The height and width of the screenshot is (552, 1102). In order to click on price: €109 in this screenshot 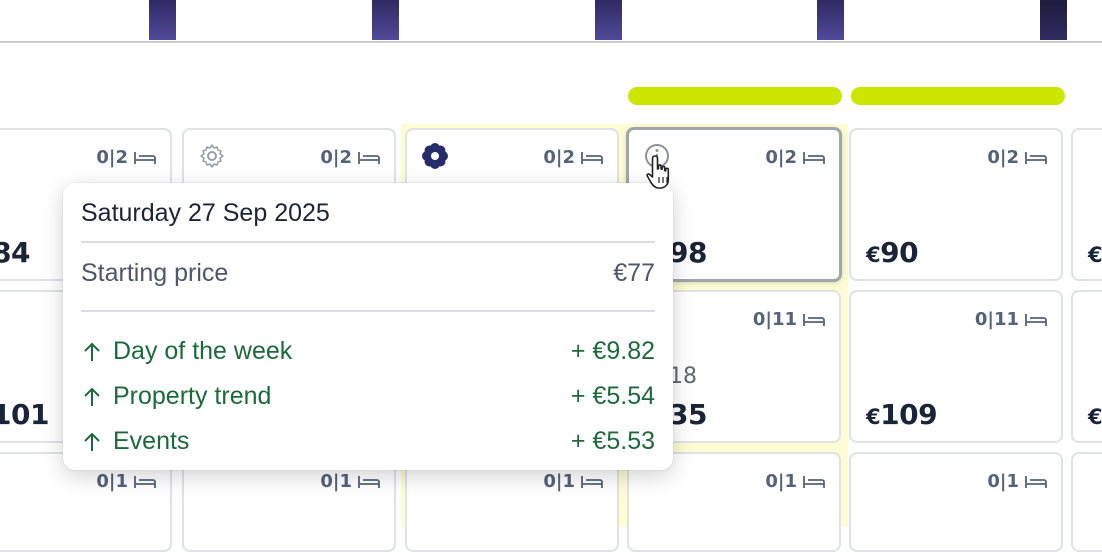, I will do `click(902, 414)`.